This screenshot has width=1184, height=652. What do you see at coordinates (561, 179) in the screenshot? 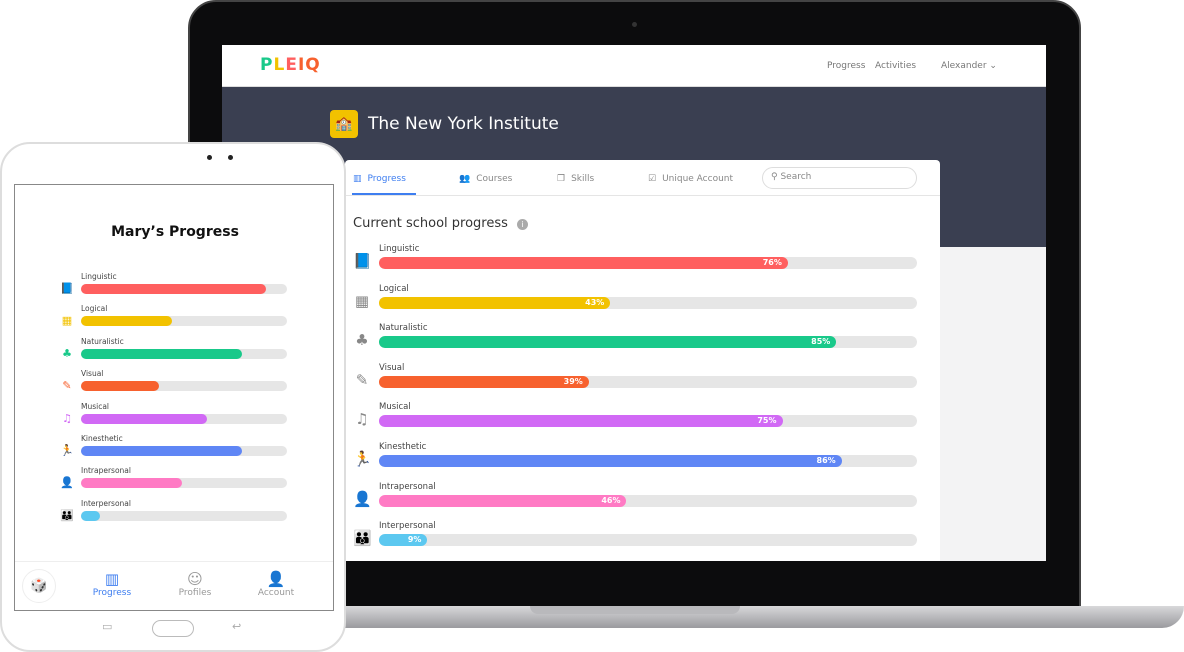
I see `copy-icon: ❐` at bounding box center [561, 179].